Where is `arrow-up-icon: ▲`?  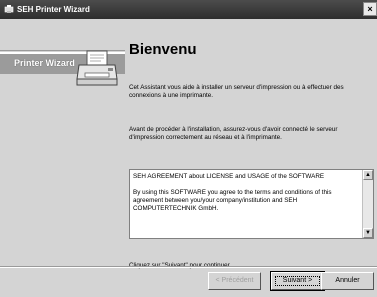 arrow-up-icon: ▲ is located at coordinates (368, 175).